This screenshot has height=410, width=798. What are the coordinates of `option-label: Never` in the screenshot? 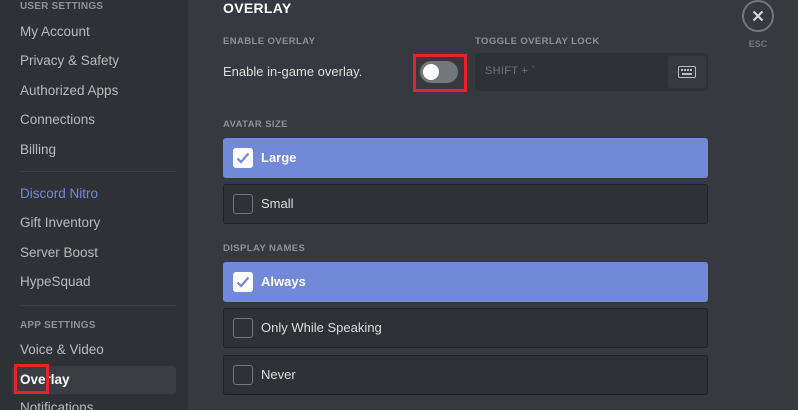 It's located at (278, 374).